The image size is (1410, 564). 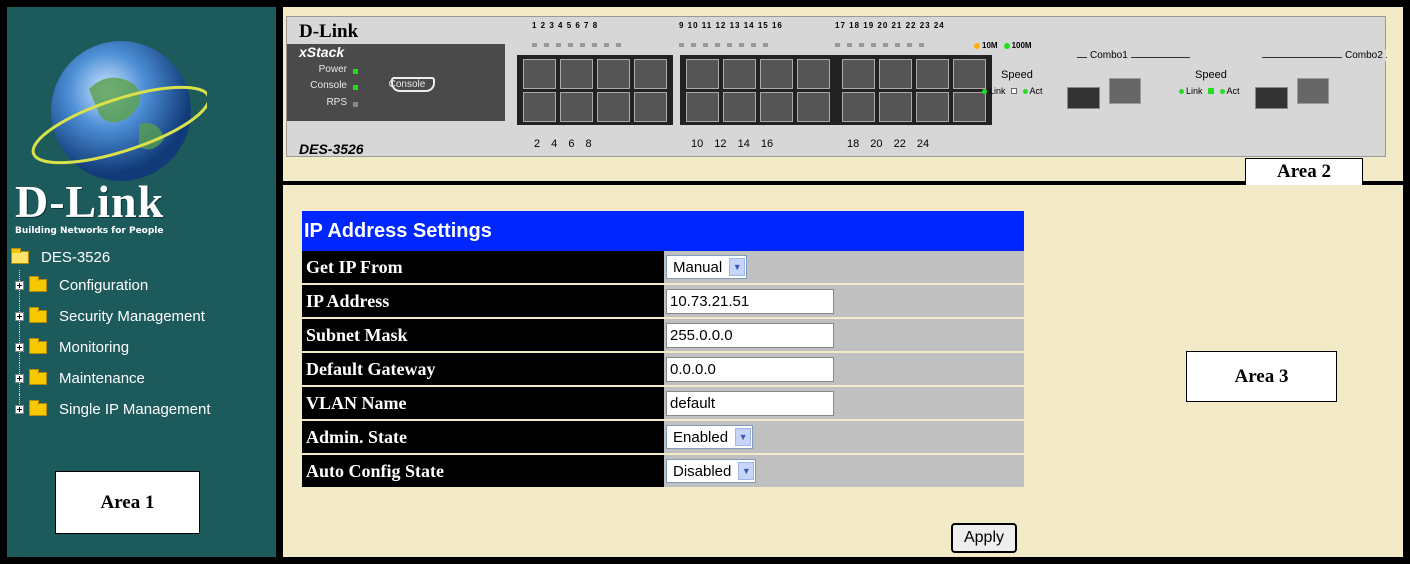 What do you see at coordinates (707, 267) in the screenshot?
I see `get-ip-from-select: Manual ▼` at bounding box center [707, 267].